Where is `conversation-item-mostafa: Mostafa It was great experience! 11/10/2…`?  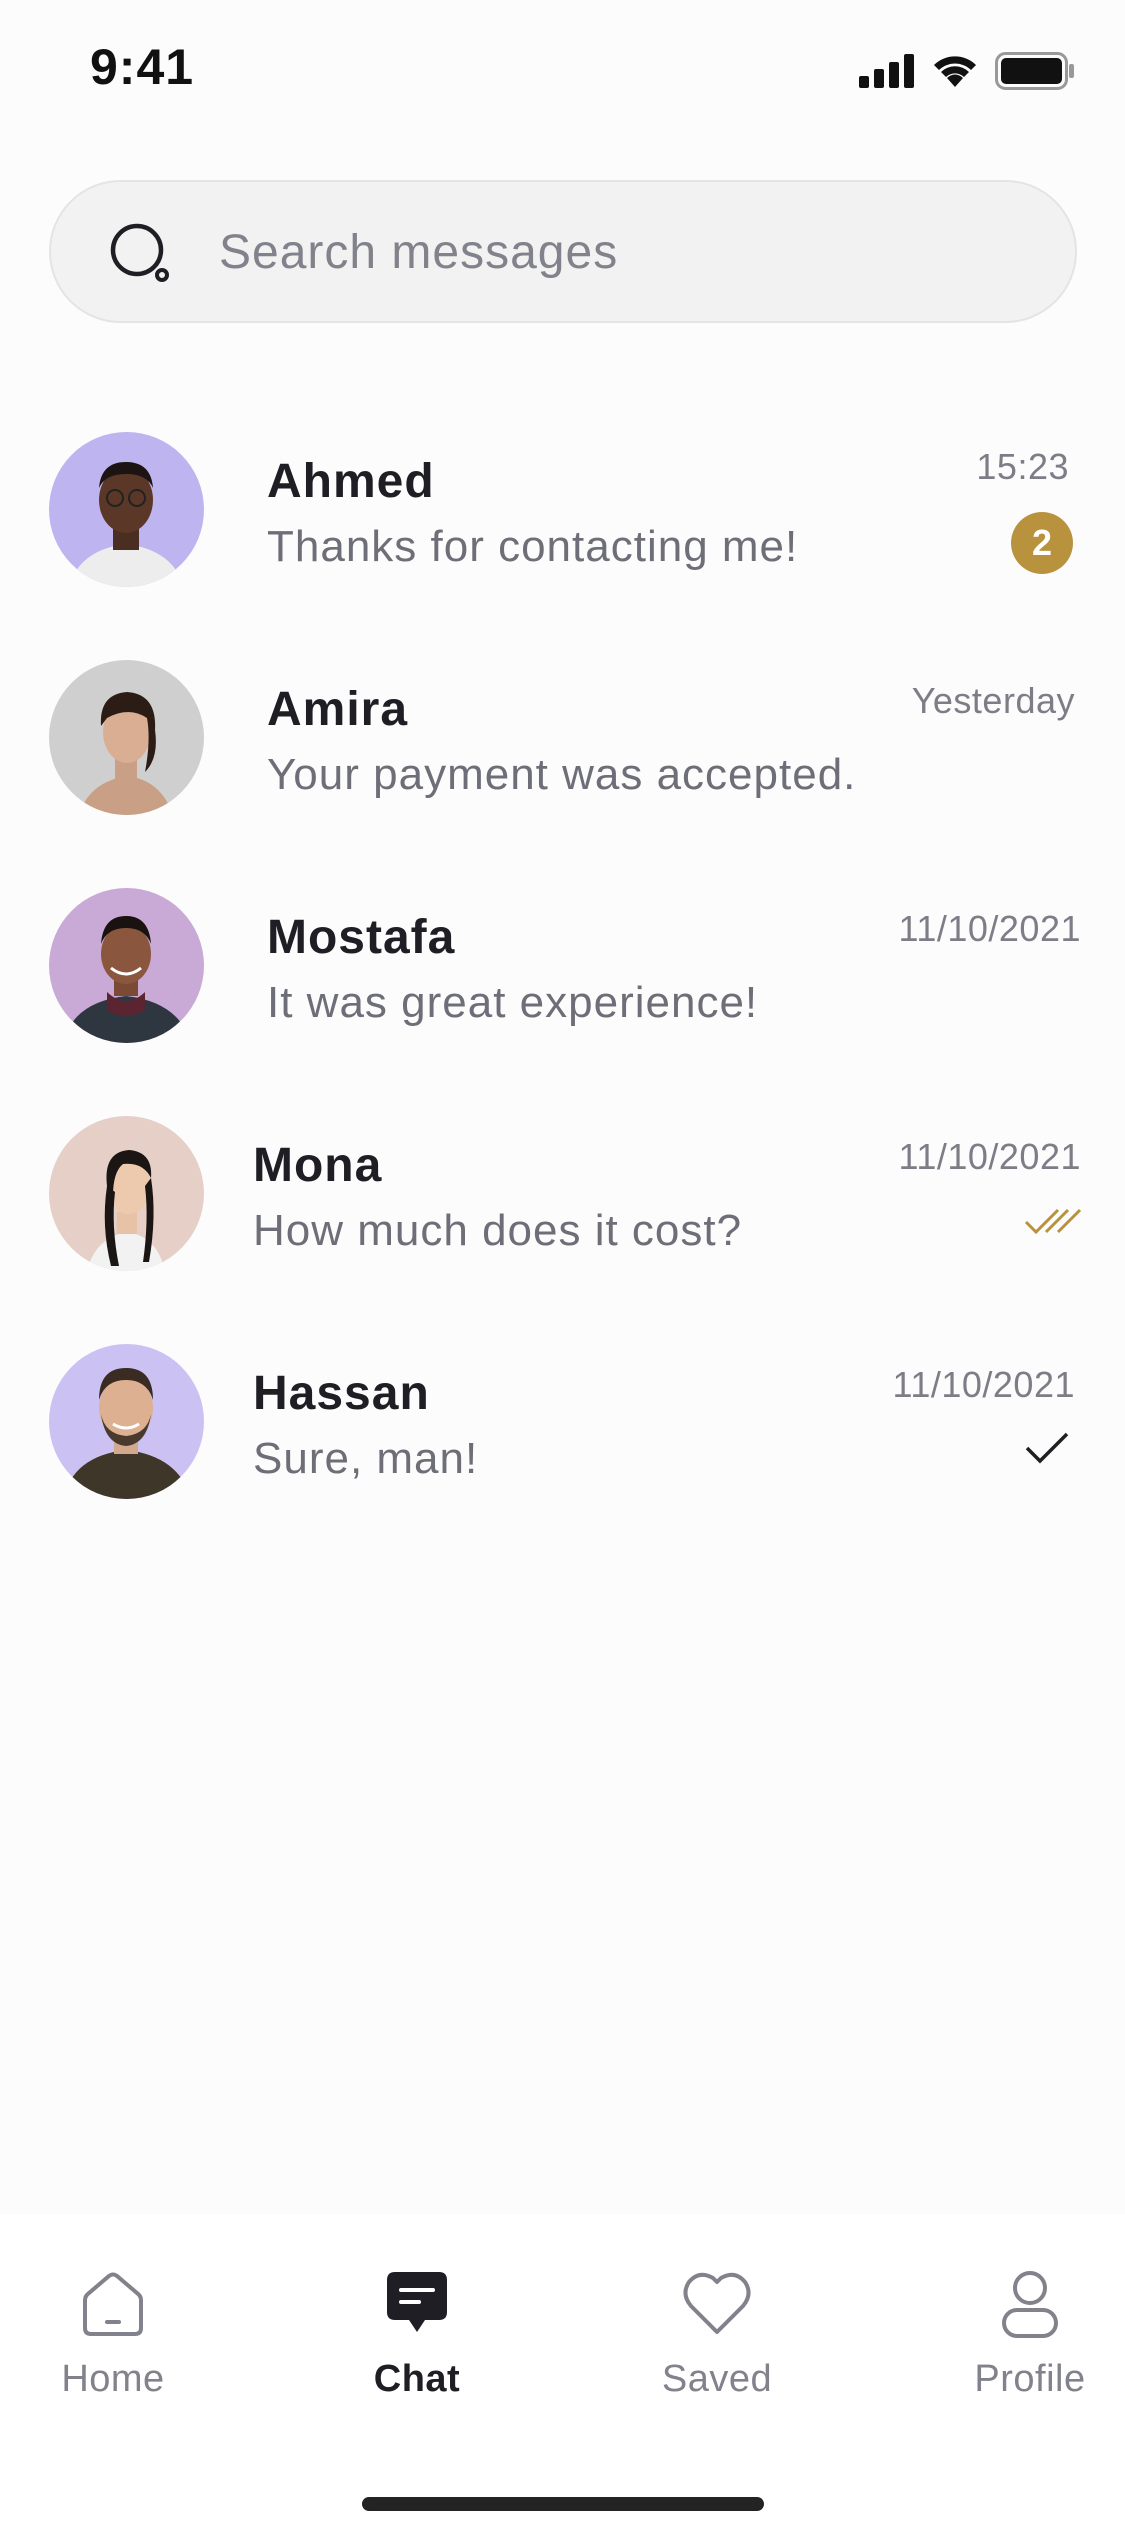 conversation-item-mostafa: Mostafa It was great experience! 11/10/2… is located at coordinates (562, 1002).